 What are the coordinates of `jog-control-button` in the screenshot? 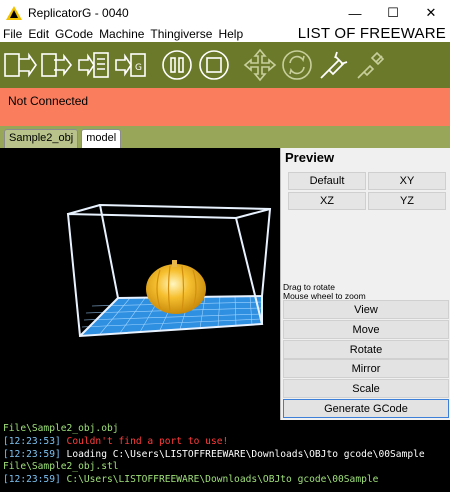 It's located at (260, 65).